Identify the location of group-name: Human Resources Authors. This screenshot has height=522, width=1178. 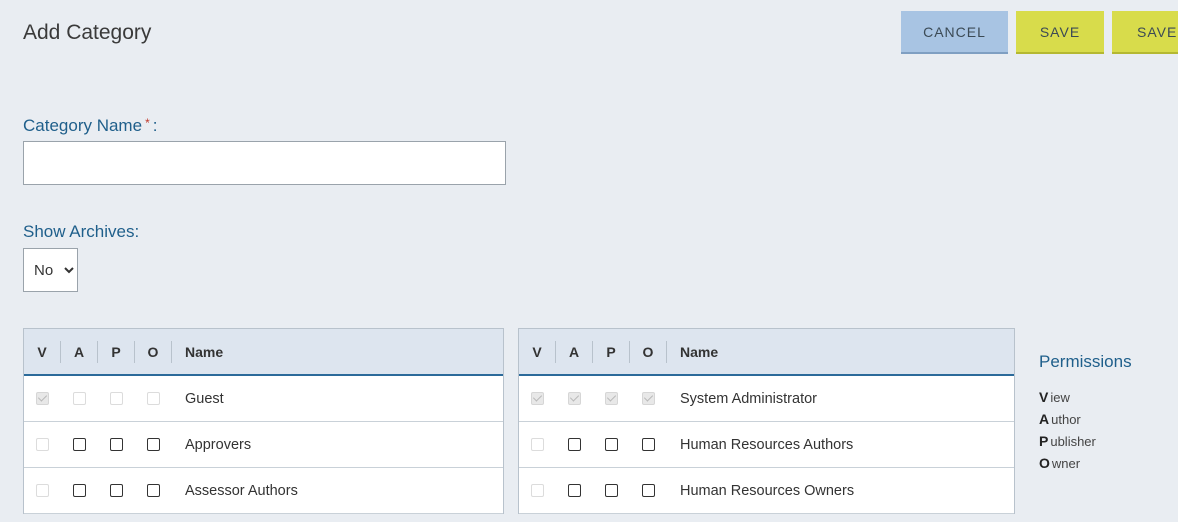
(767, 444).